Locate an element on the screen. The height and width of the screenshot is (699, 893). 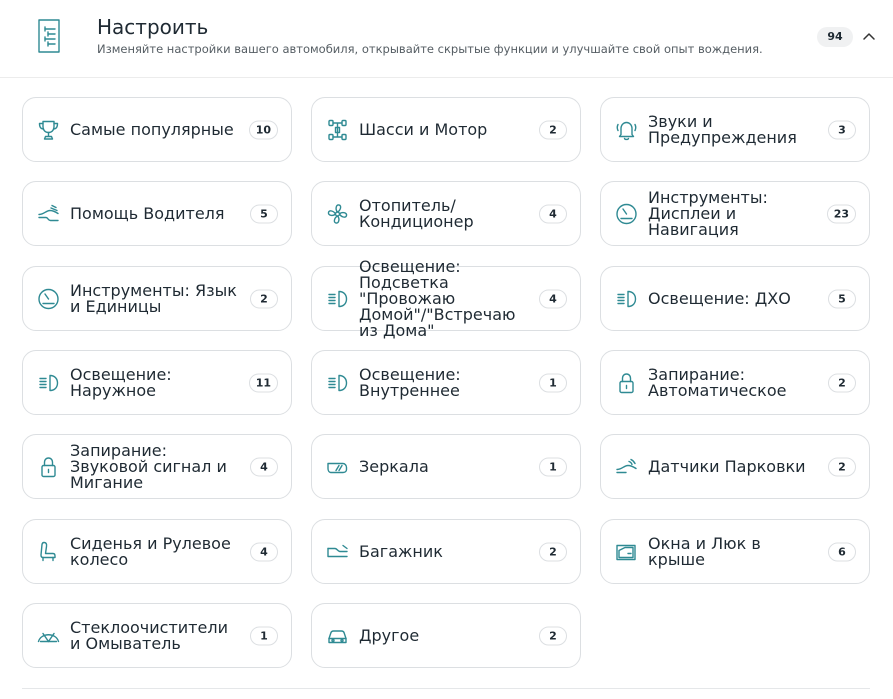
category-card: Запирание: Автоматическое 2 is located at coordinates (735, 382).